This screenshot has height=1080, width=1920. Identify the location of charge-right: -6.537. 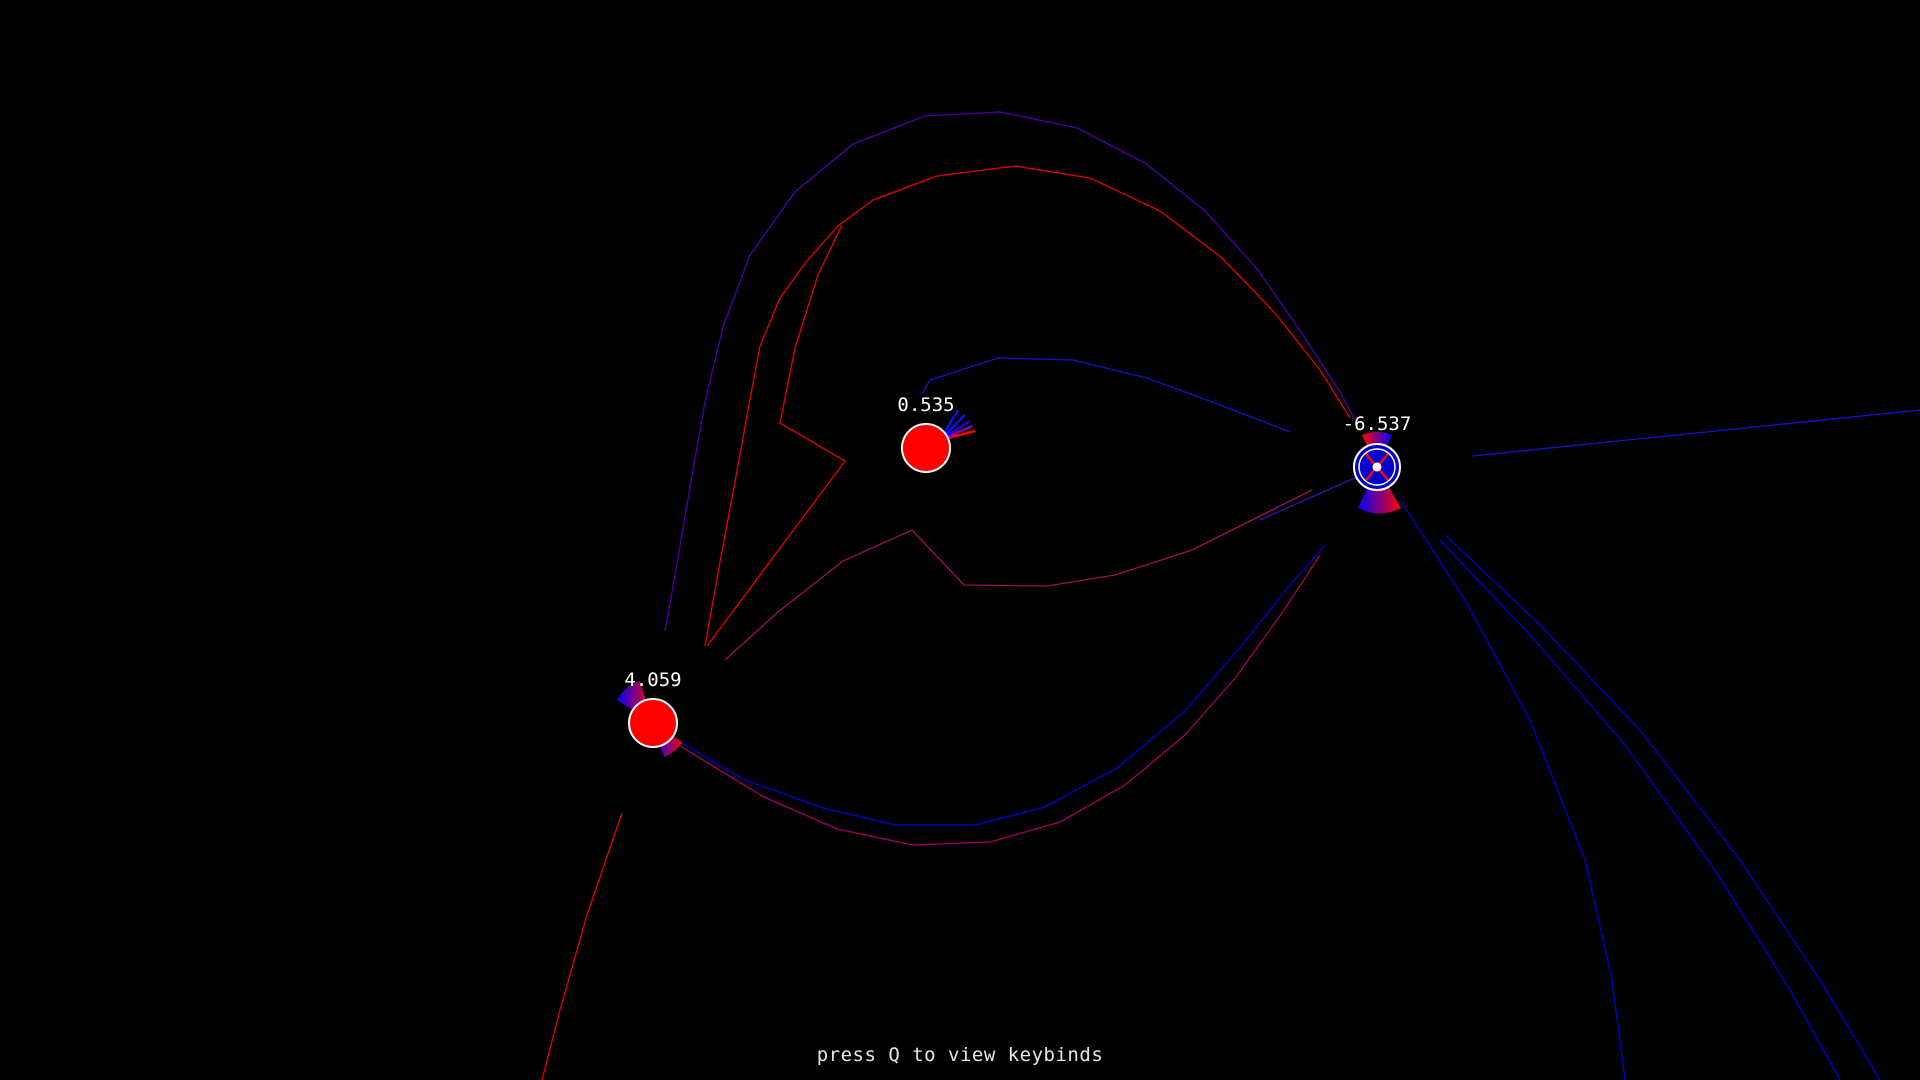
(1377, 463).